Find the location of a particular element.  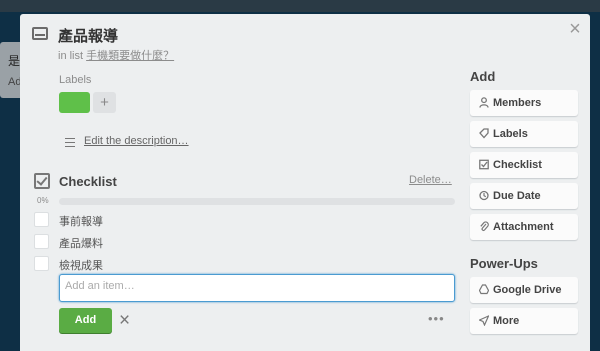

labels-button: Labels is located at coordinates (524, 134).